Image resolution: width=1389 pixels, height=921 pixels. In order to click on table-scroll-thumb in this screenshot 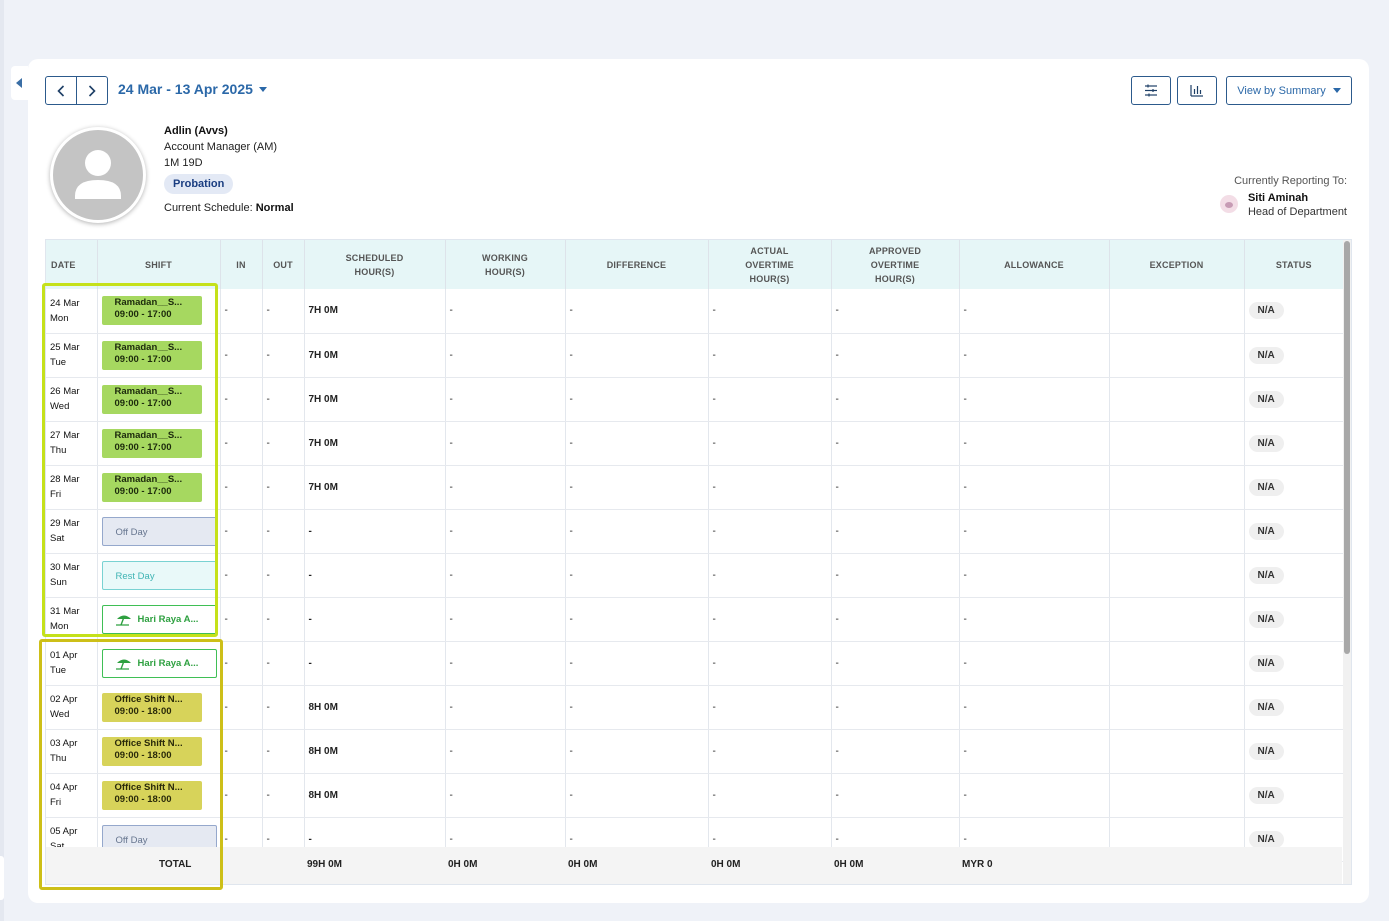, I will do `click(1347, 447)`.